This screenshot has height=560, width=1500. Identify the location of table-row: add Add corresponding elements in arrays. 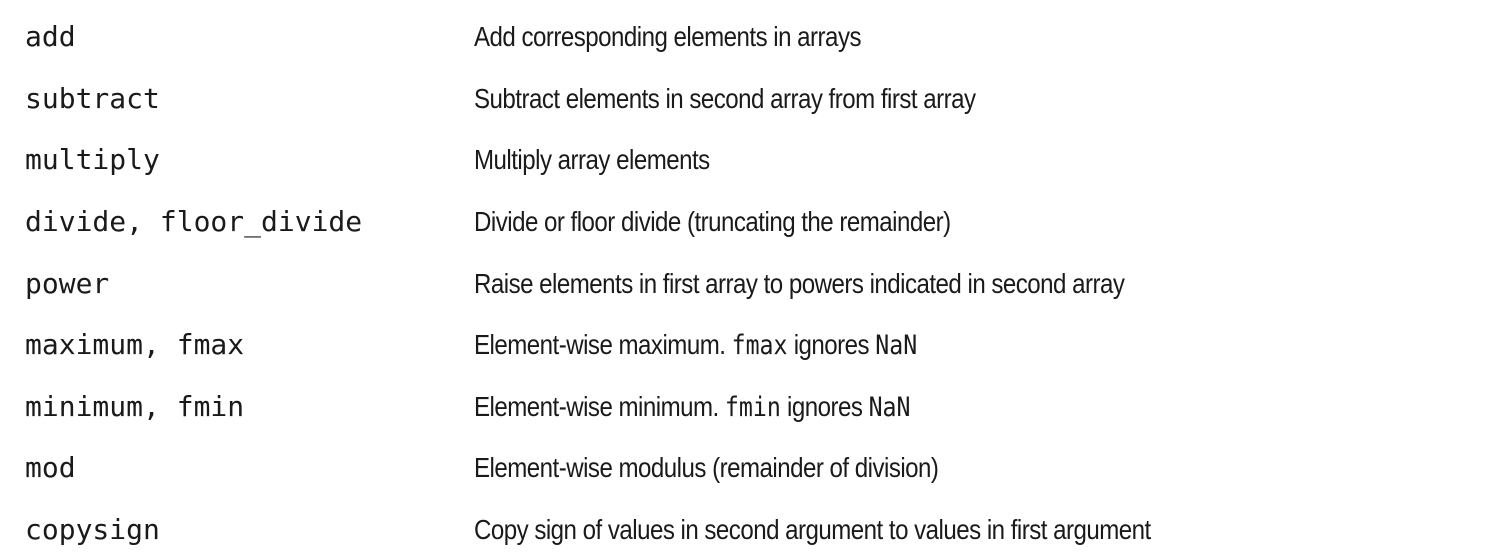
(750, 36).